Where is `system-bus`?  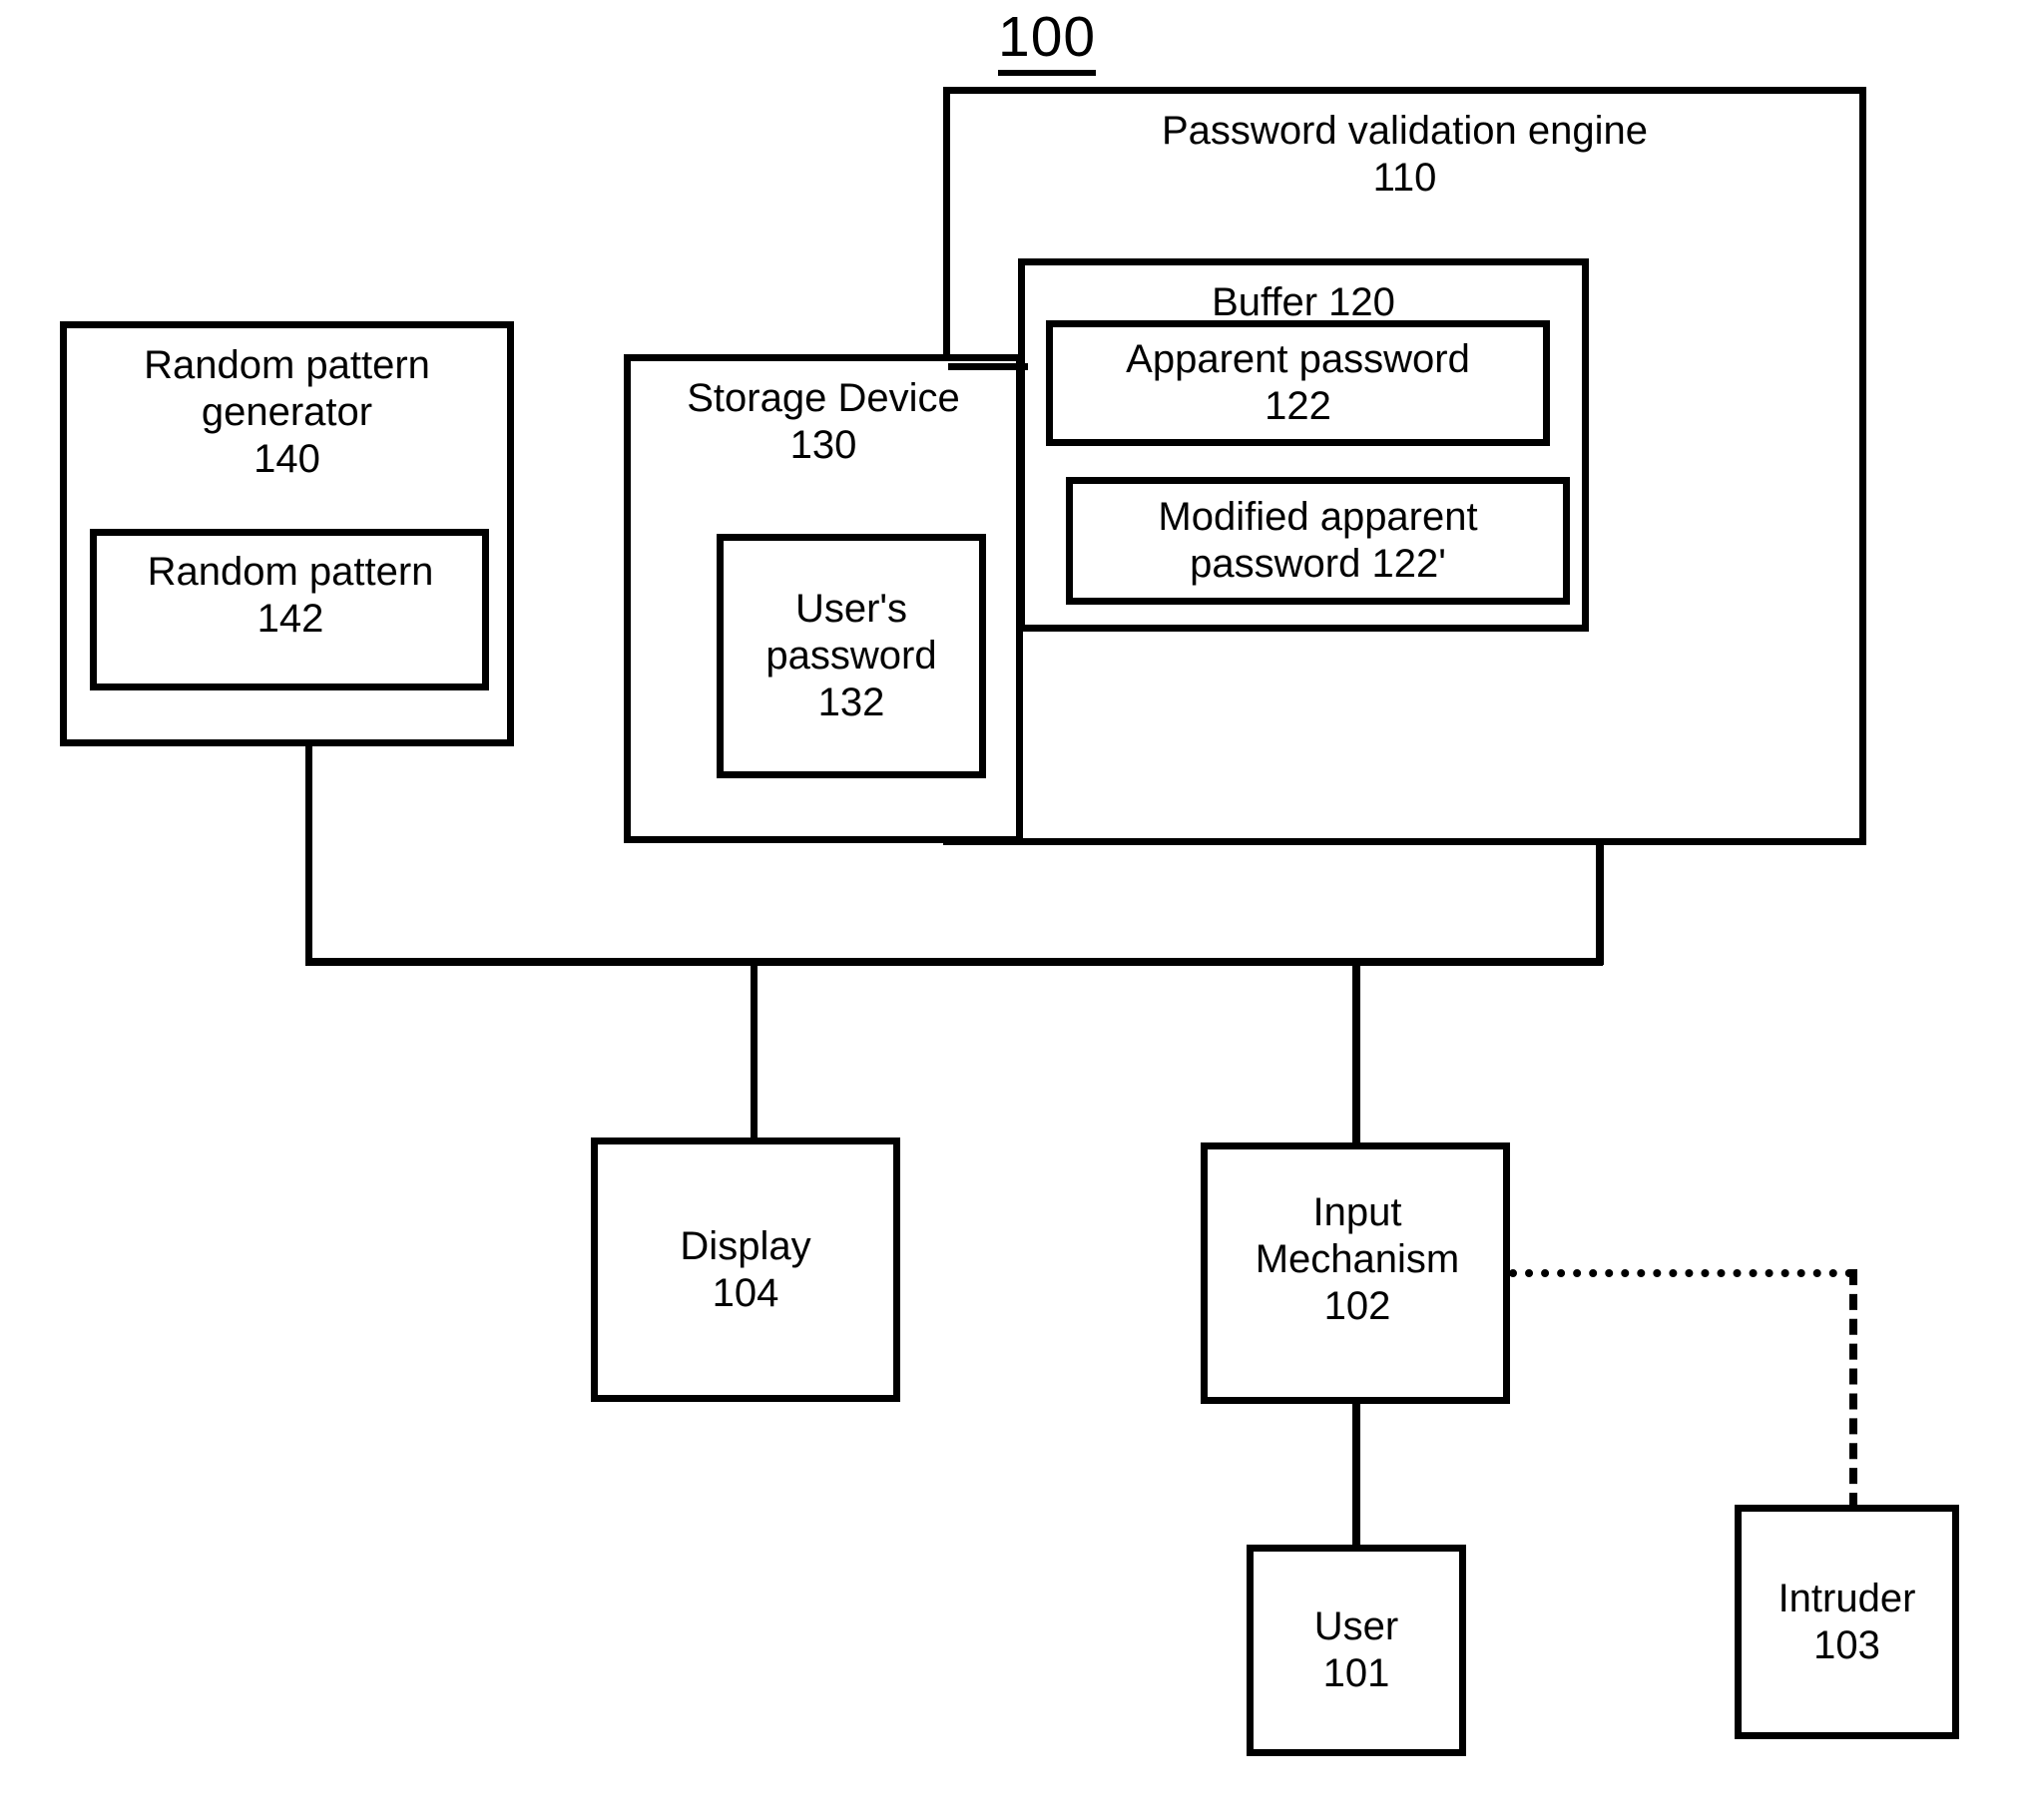 system-bus is located at coordinates (954, 962).